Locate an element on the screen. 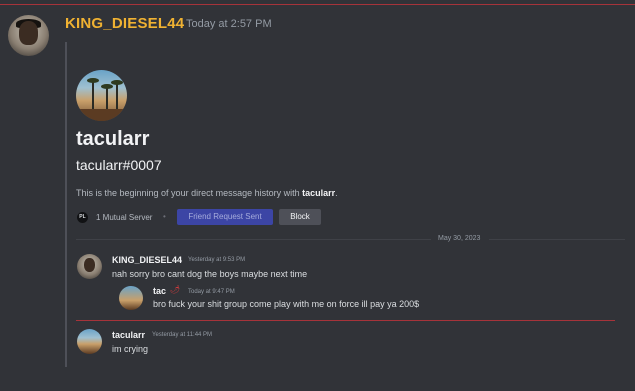 The height and width of the screenshot is (391, 635). avatar-ground is located at coordinates (101, 115).